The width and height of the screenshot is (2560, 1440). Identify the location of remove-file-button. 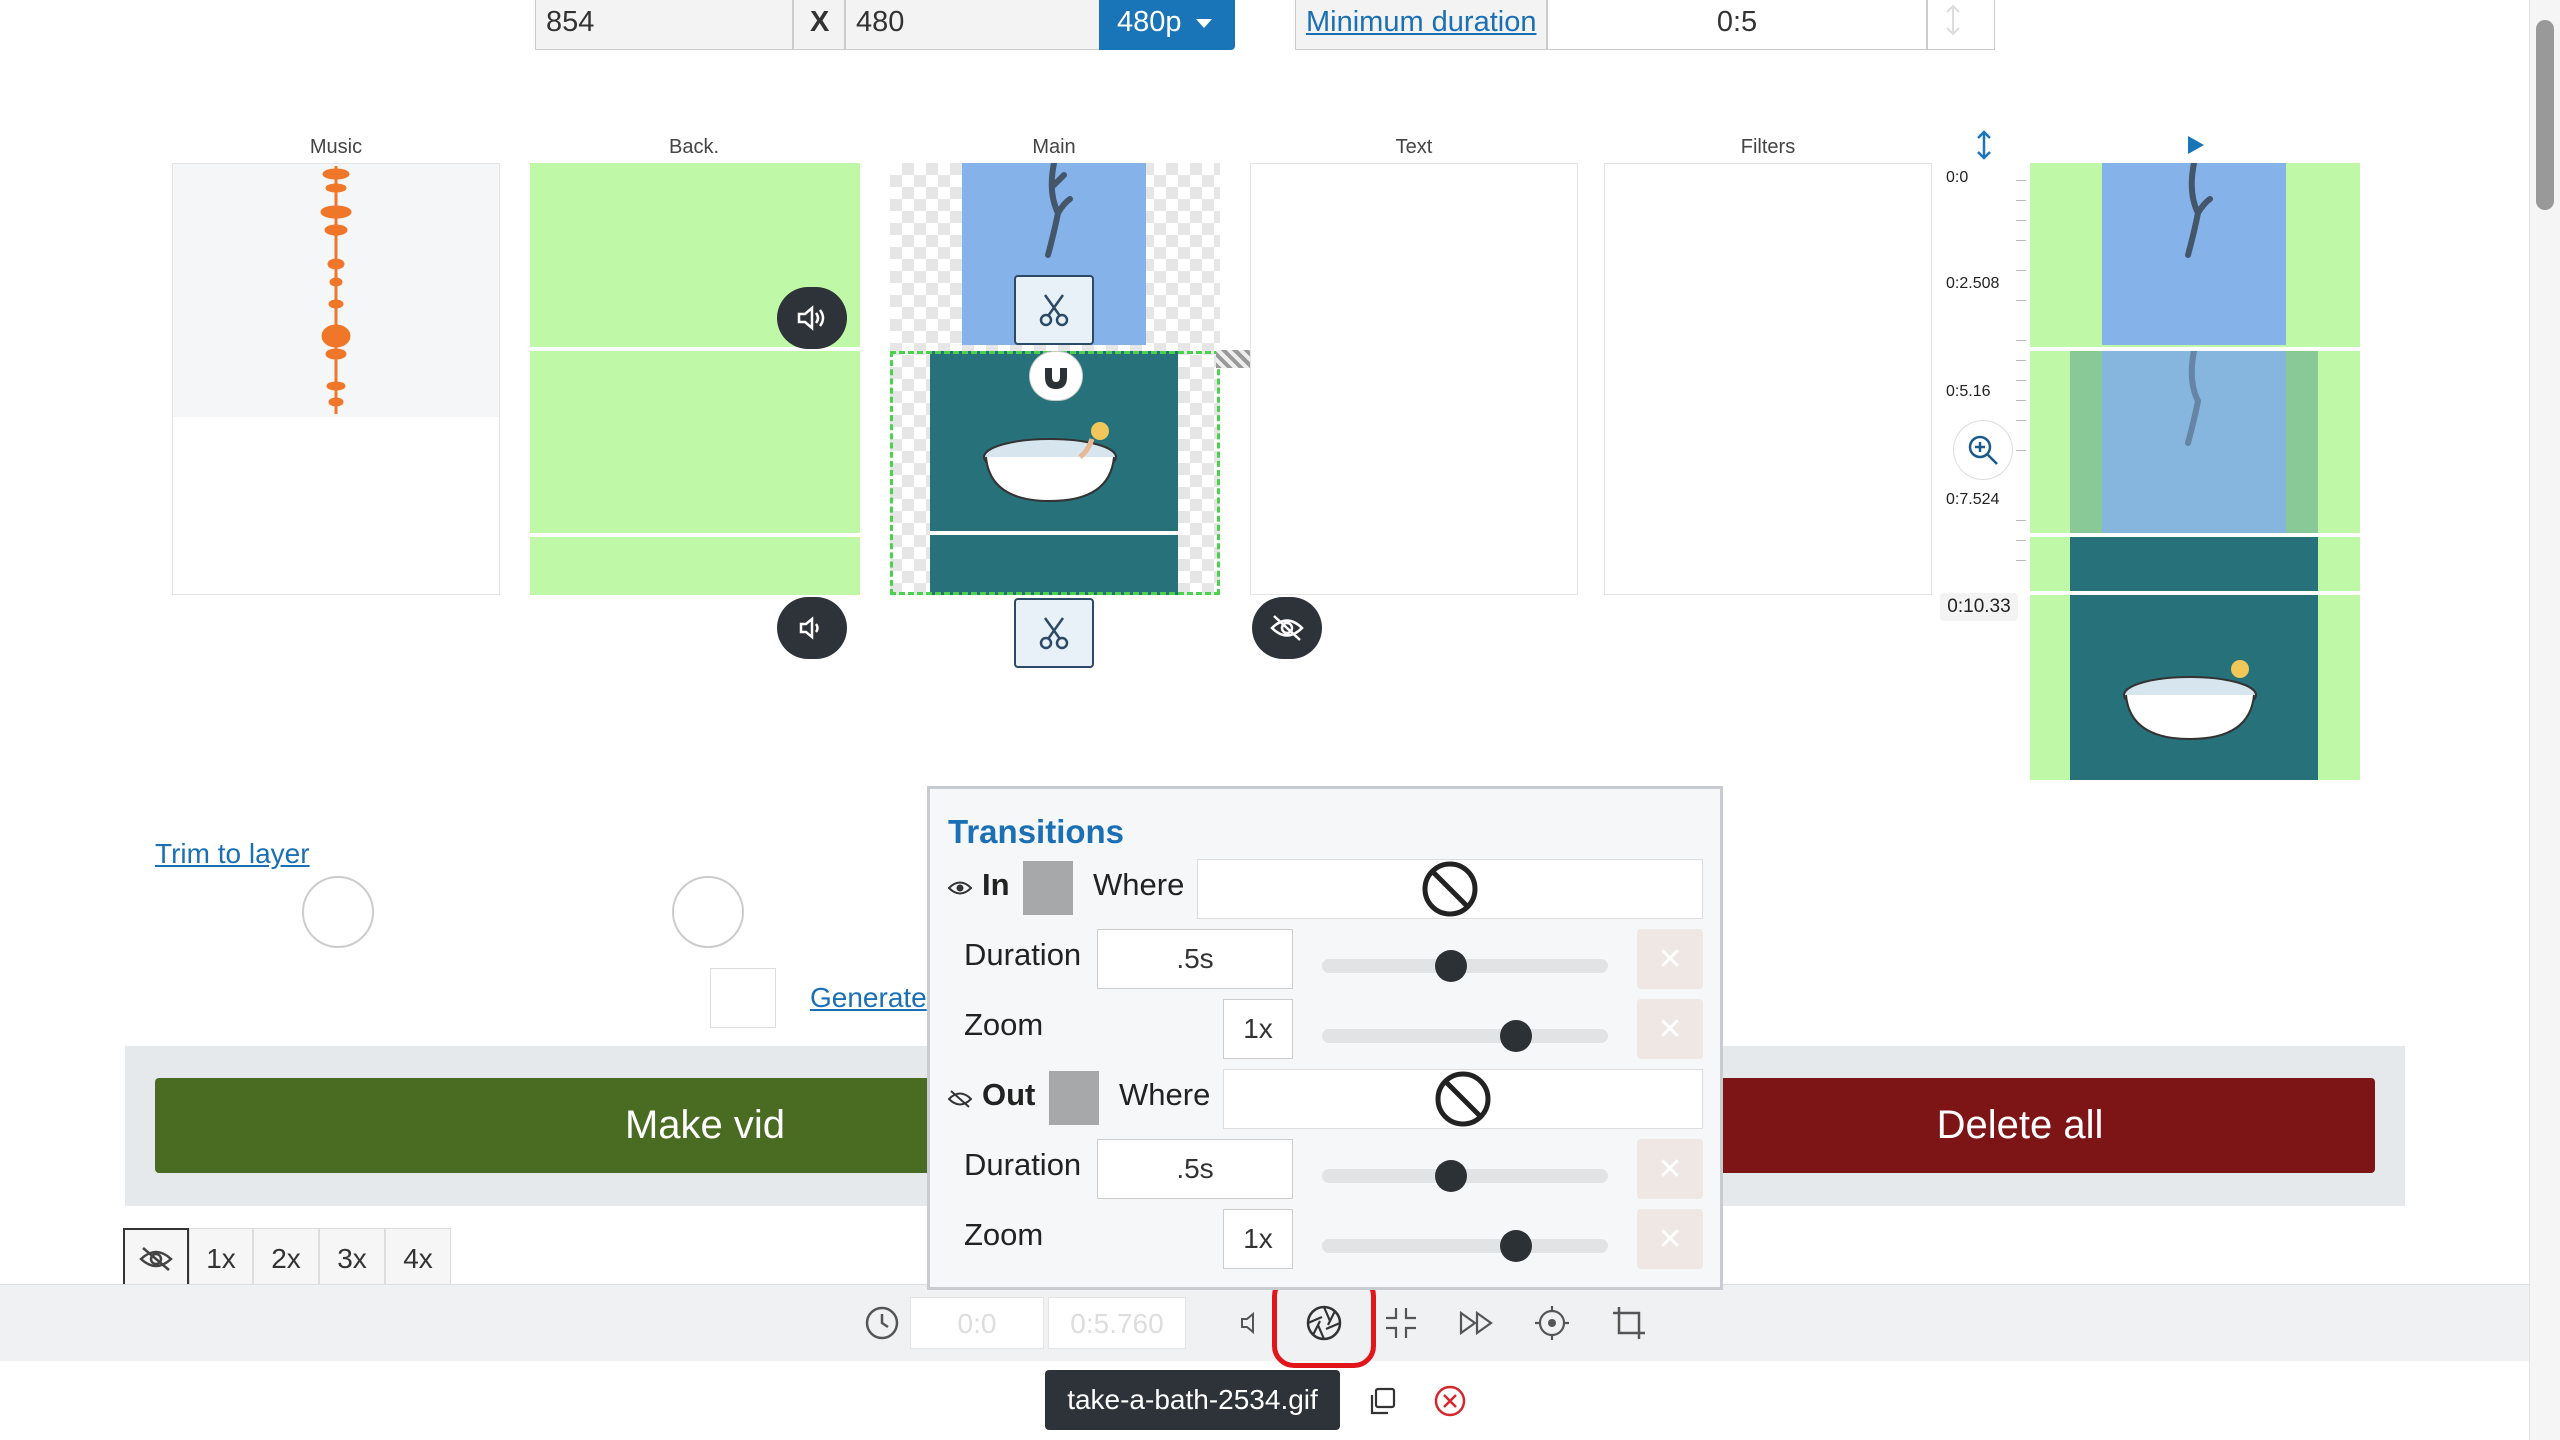
(1450, 1401).